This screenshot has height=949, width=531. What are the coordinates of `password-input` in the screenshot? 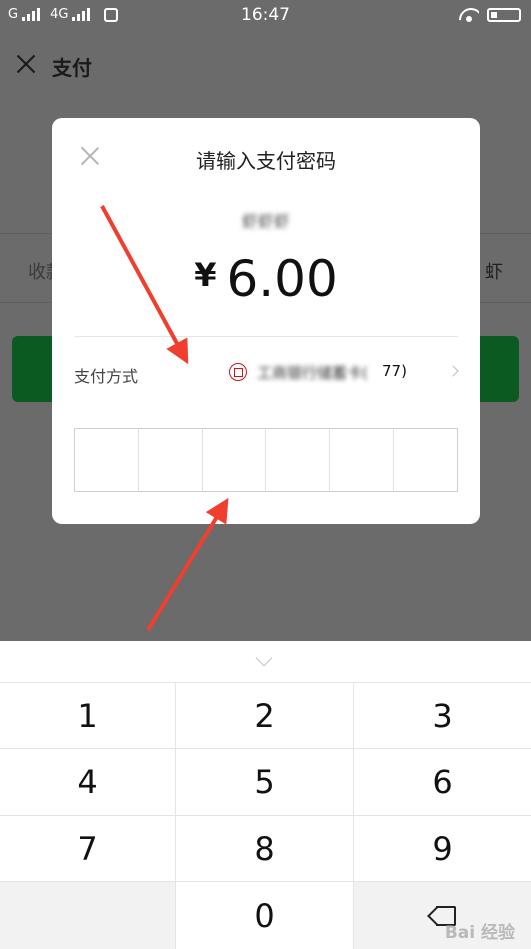 It's located at (266, 460).